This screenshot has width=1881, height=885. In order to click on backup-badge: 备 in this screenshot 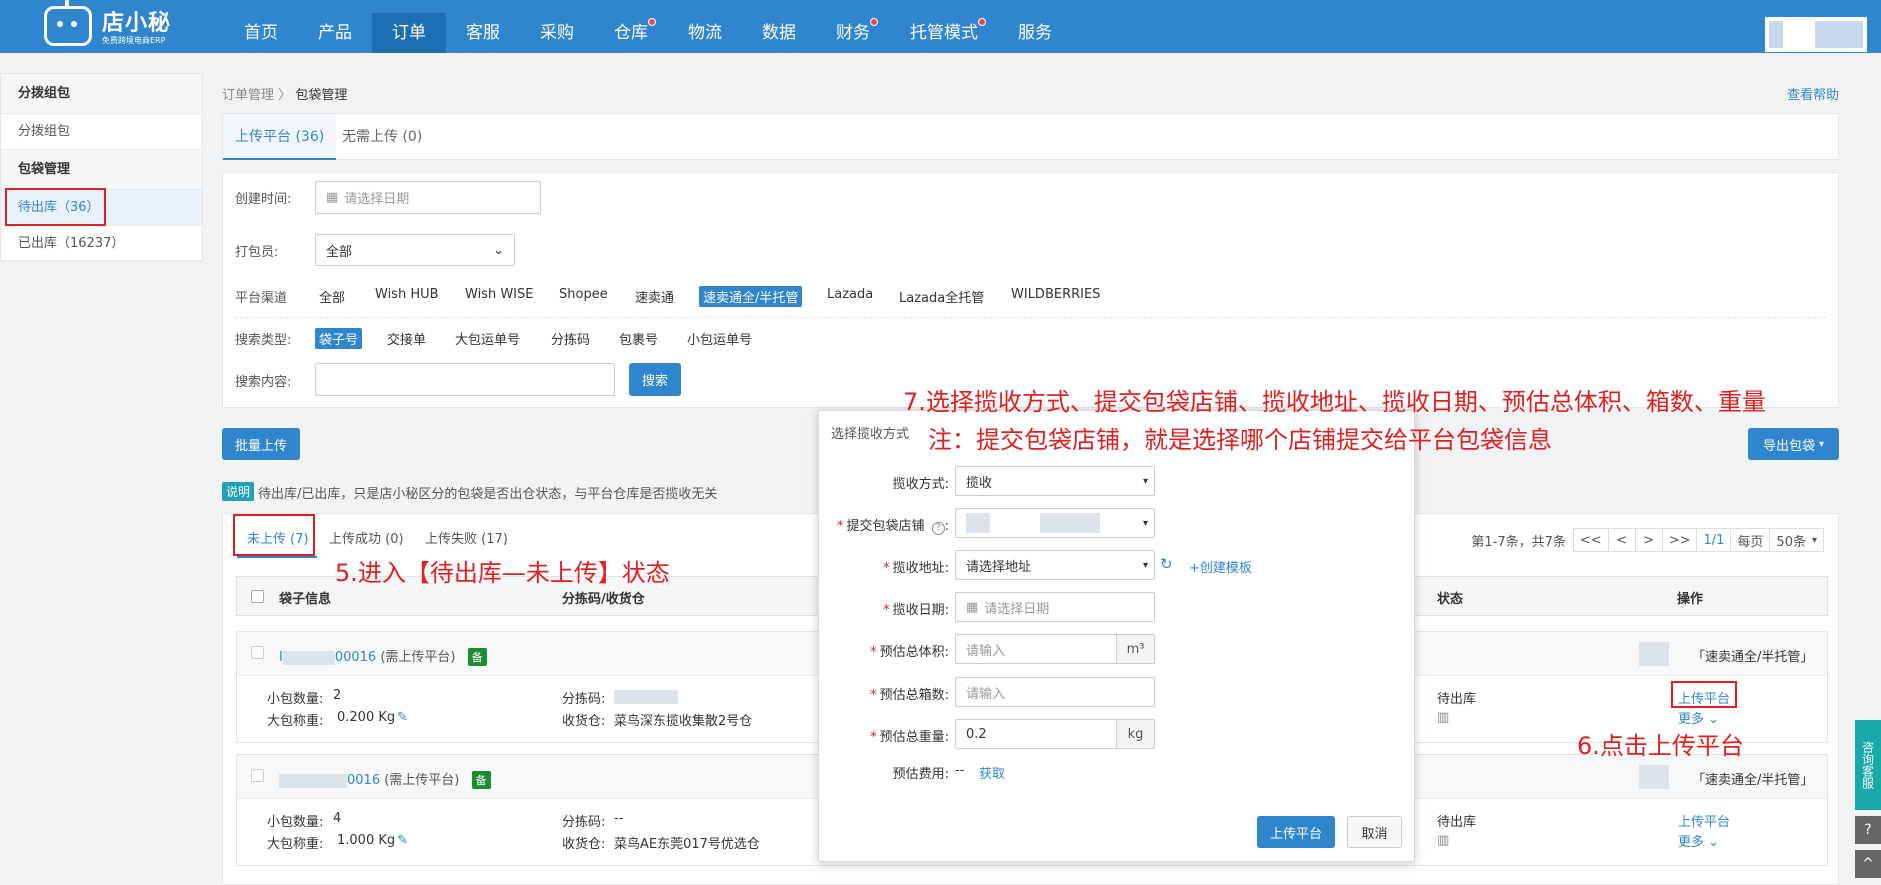, I will do `click(477, 657)`.